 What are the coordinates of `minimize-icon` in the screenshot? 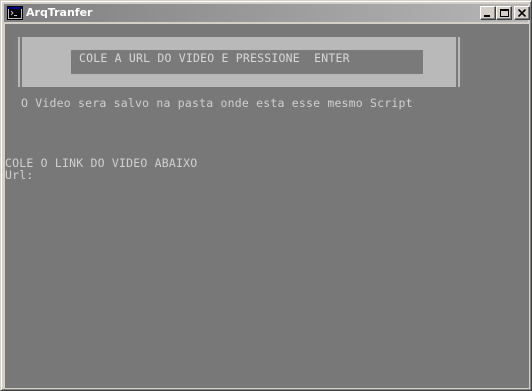 It's located at (487, 16).